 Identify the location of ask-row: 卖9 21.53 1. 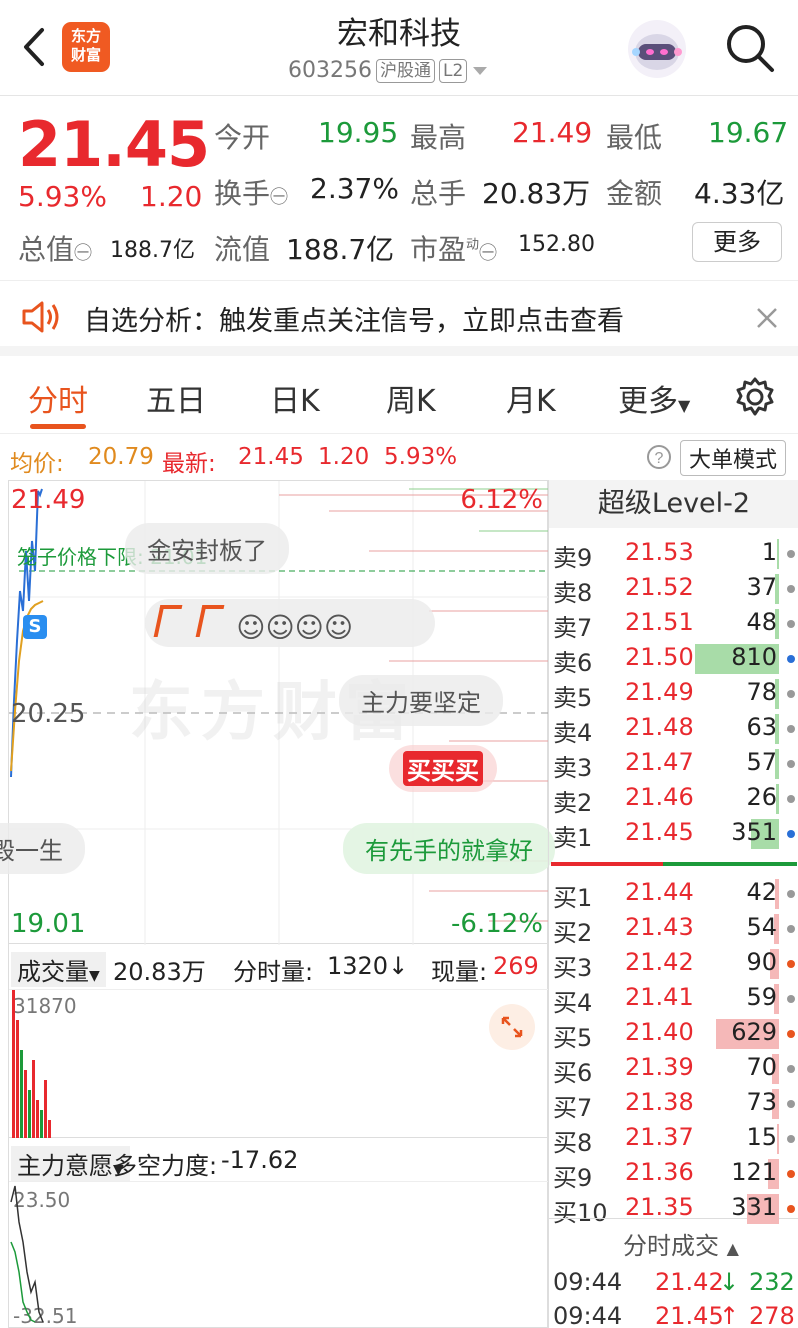
(673, 554).